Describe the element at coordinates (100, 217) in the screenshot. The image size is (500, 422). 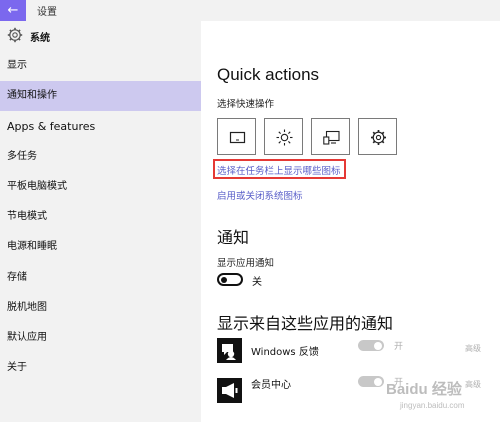
I see `sidebar-item-battery-saver: 节电模式` at that location.